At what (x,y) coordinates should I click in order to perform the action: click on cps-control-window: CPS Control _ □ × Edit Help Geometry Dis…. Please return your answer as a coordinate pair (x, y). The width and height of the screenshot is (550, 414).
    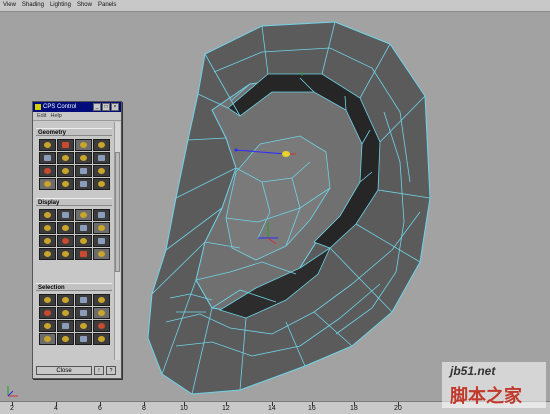
    Looking at the image, I should click on (77, 240).